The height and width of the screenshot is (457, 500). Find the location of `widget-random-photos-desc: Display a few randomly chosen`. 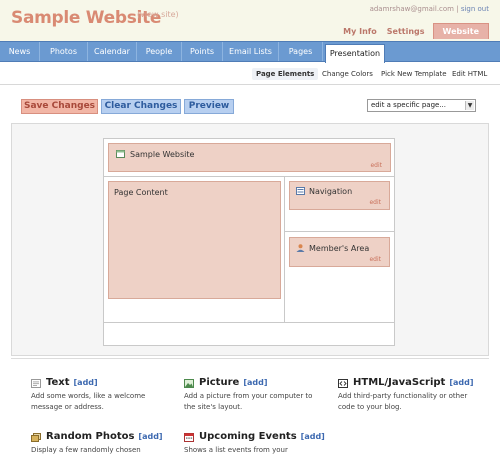

widget-random-photos-desc: Display a few randomly chosen is located at coordinates (86, 450).